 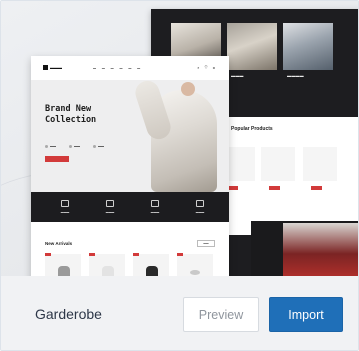 What do you see at coordinates (221, 314) in the screenshot?
I see `preview-button: Preview` at bounding box center [221, 314].